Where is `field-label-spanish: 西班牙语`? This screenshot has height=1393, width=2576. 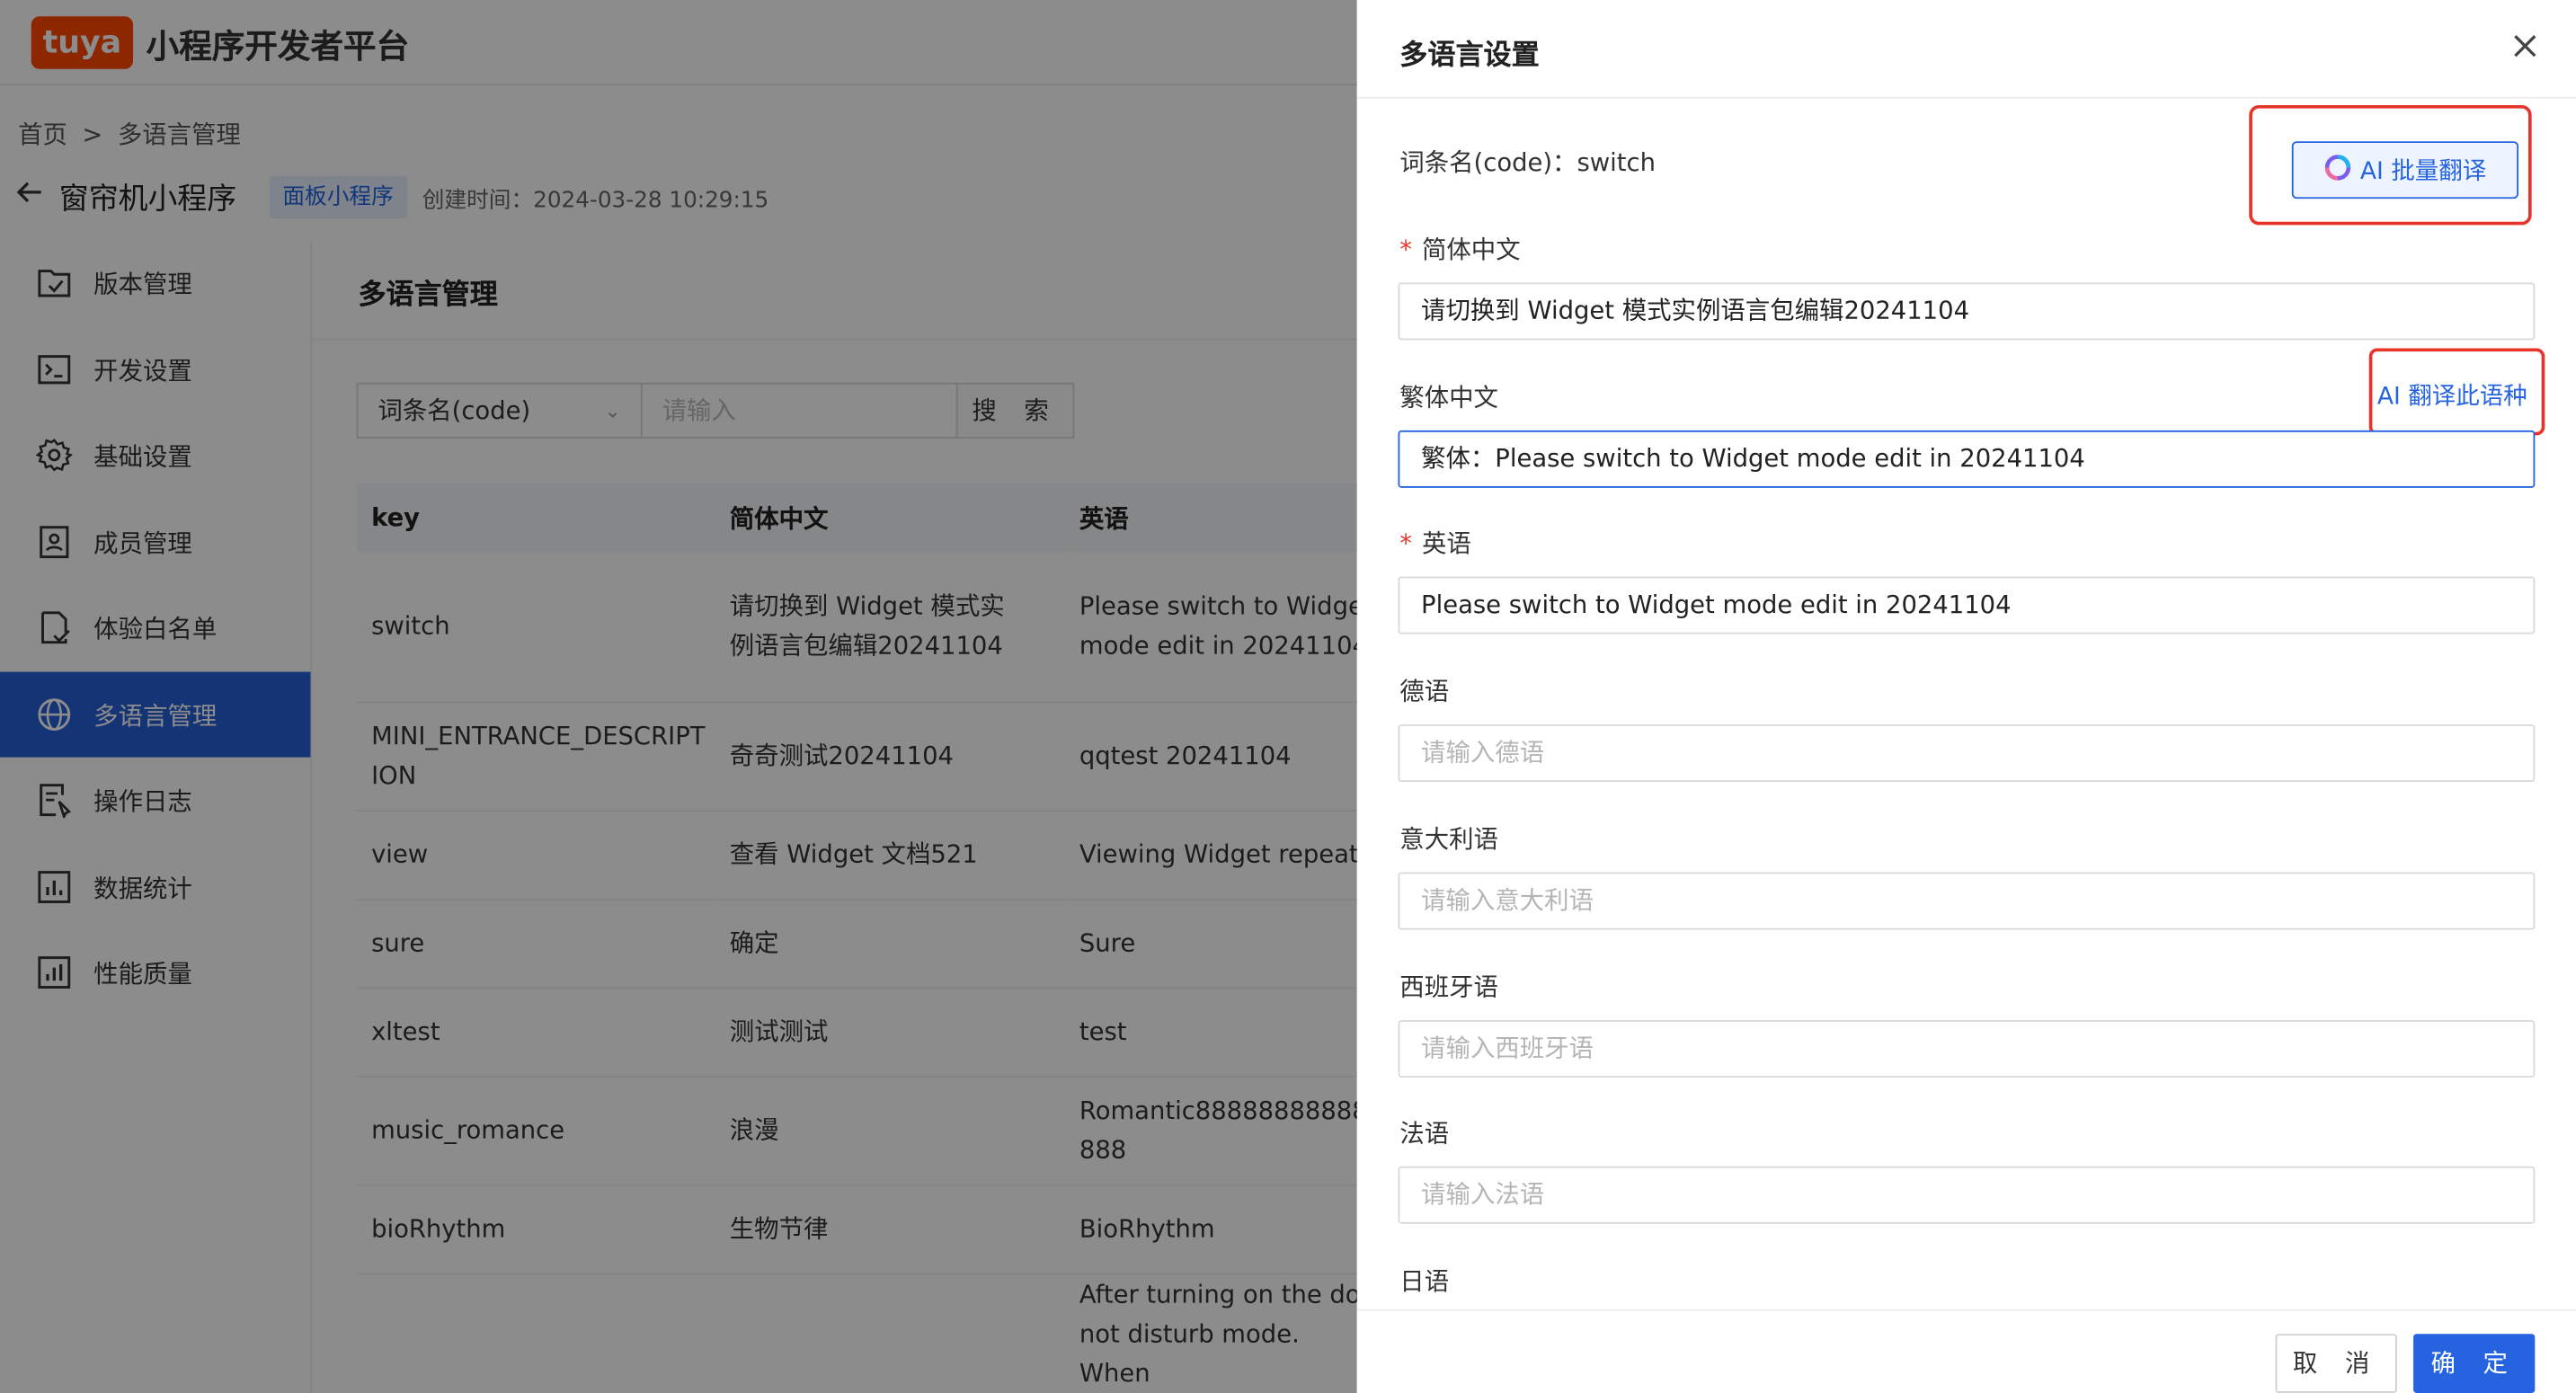 field-label-spanish: 西班牙语 is located at coordinates (1448, 987).